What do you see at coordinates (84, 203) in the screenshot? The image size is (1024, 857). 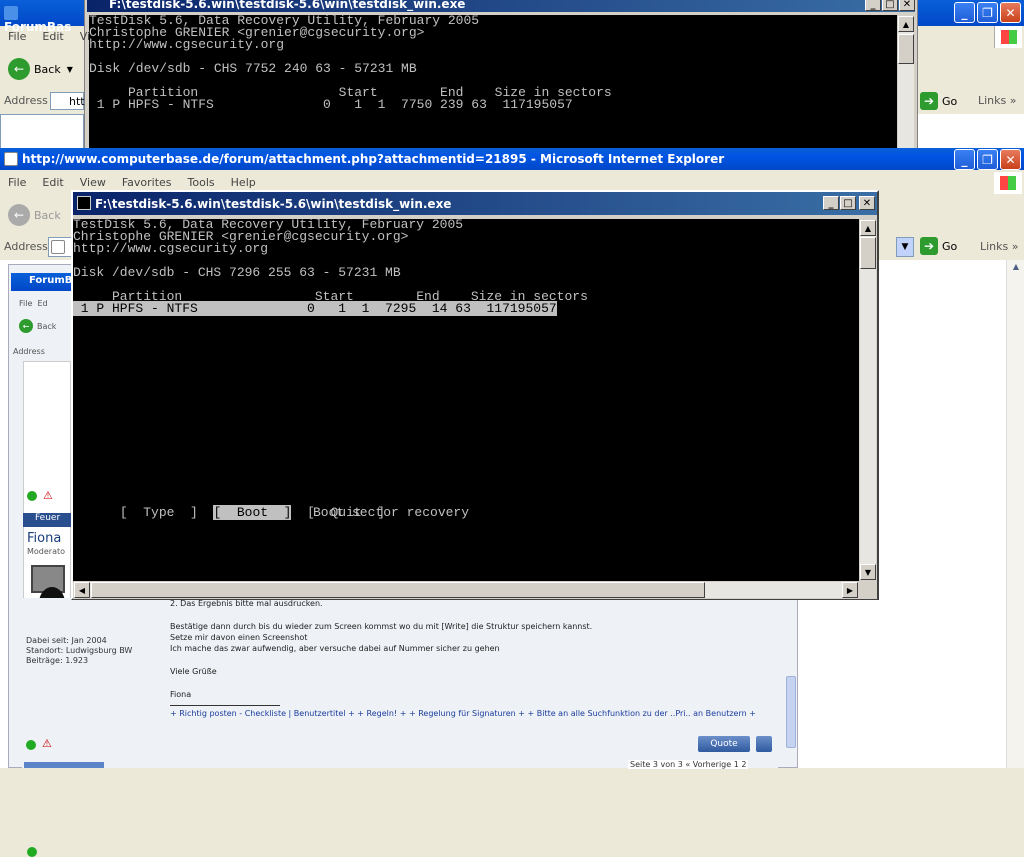 I see `console-app-icon` at bounding box center [84, 203].